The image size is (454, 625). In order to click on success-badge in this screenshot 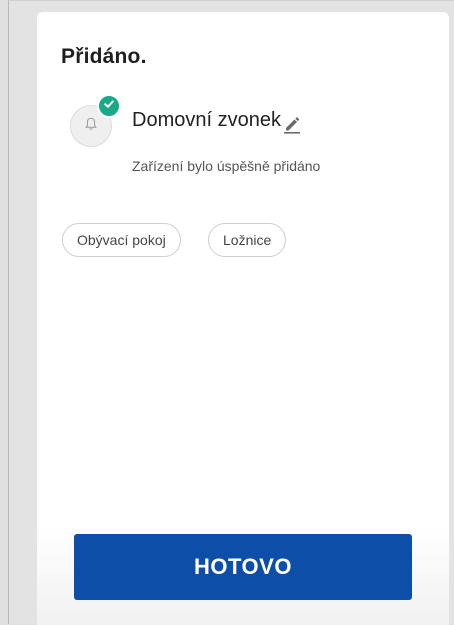, I will do `click(109, 106)`.